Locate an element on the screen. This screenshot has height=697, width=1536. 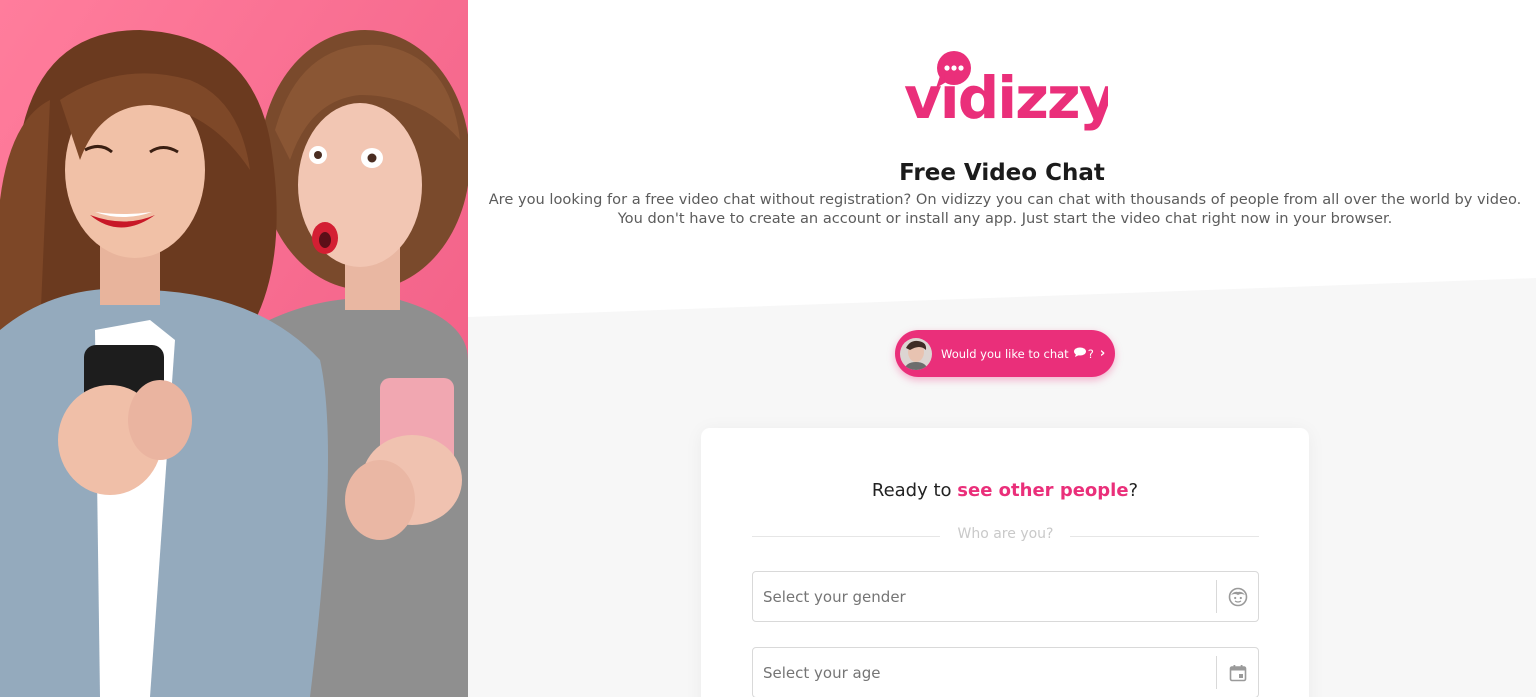
who-are-you-label: Who are you? is located at coordinates (1005, 534).